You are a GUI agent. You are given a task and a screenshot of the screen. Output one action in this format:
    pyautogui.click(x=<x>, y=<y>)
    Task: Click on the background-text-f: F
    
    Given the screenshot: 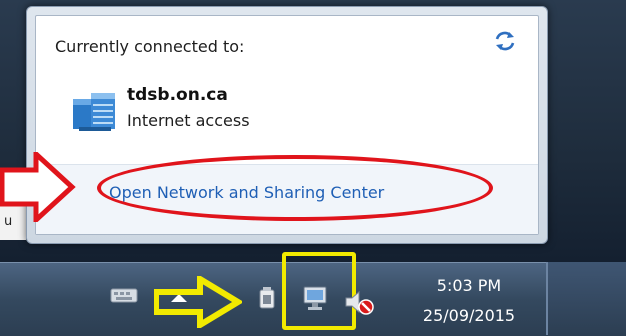 What is the action you would take?
    pyautogui.click(x=8, y=179)
    